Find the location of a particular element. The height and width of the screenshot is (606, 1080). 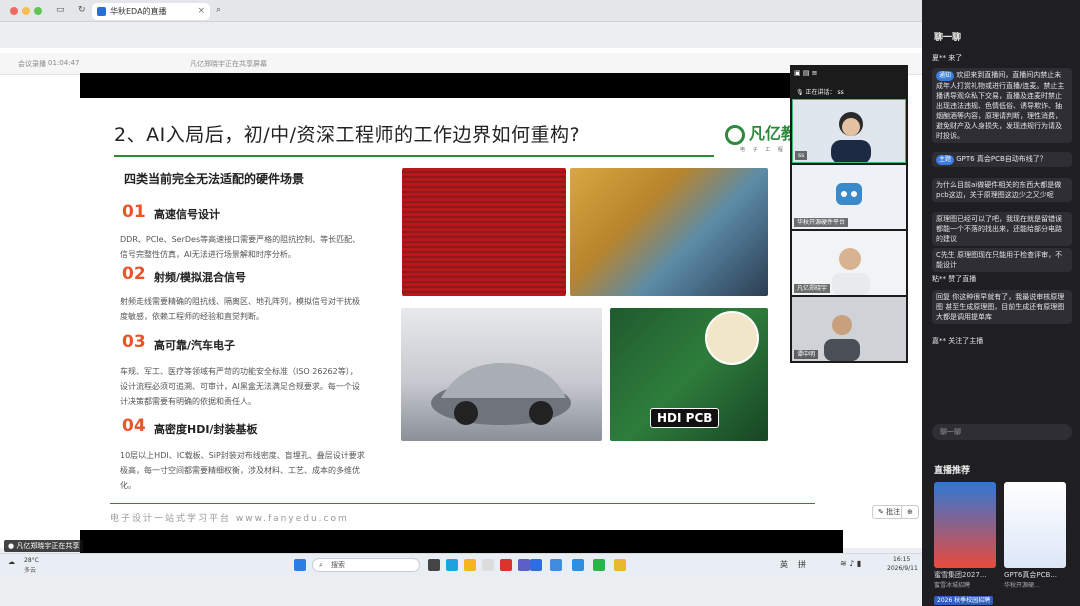

clock-date: 2026/9/11 is located at coordinates (902, 568).